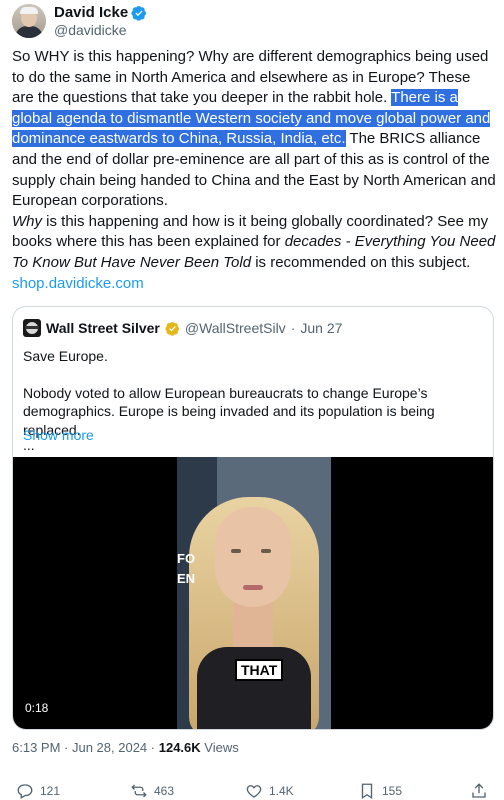 Image resolution: width=504 pixels, height=800 pixels. What do you see at coordinates (27, 221) in the screenshot?
I see `post-text-italic: Why` at bounding box center [27, 221].